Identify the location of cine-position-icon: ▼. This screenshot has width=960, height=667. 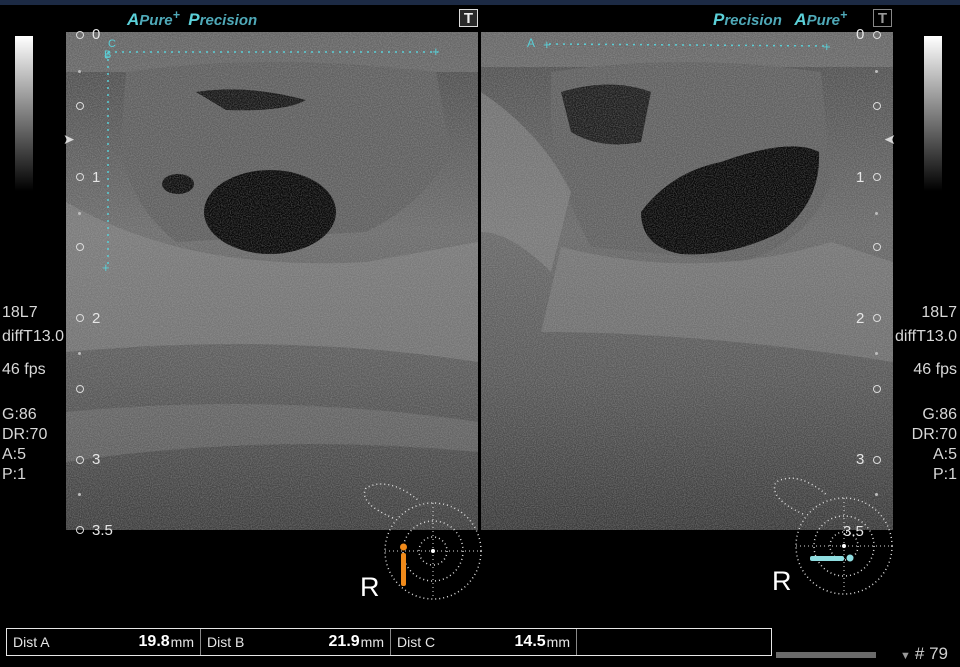
(905, 656).